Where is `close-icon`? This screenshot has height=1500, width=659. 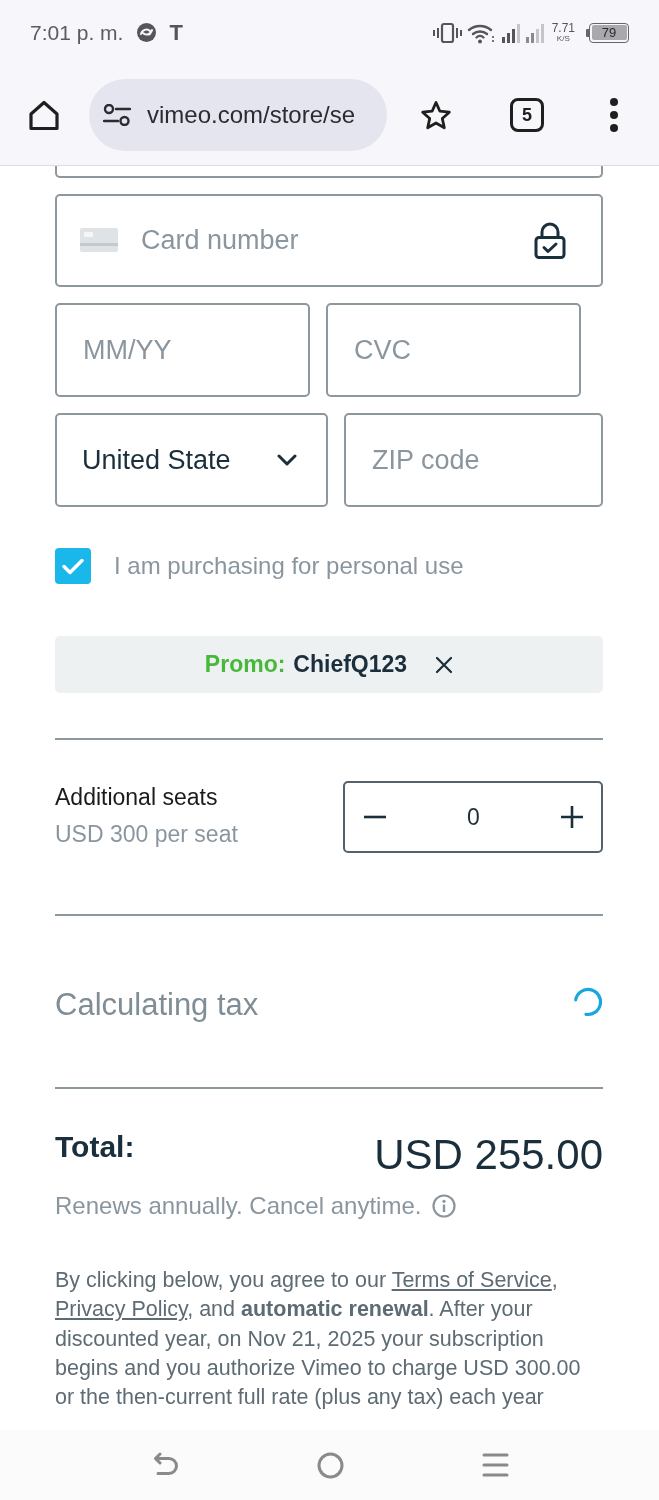 close-icon is located at coordinates (444, 664).